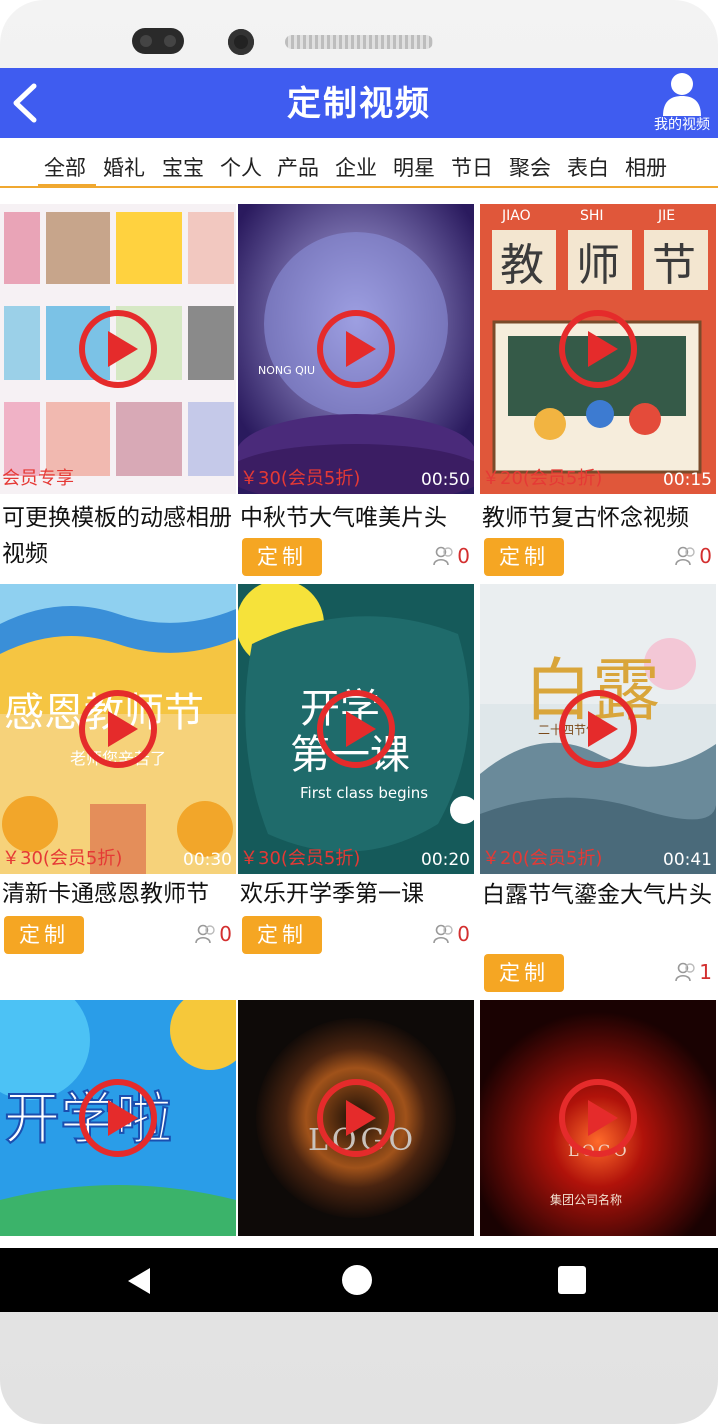  I want to click on duration-label: 00:20, so click(445, 860).